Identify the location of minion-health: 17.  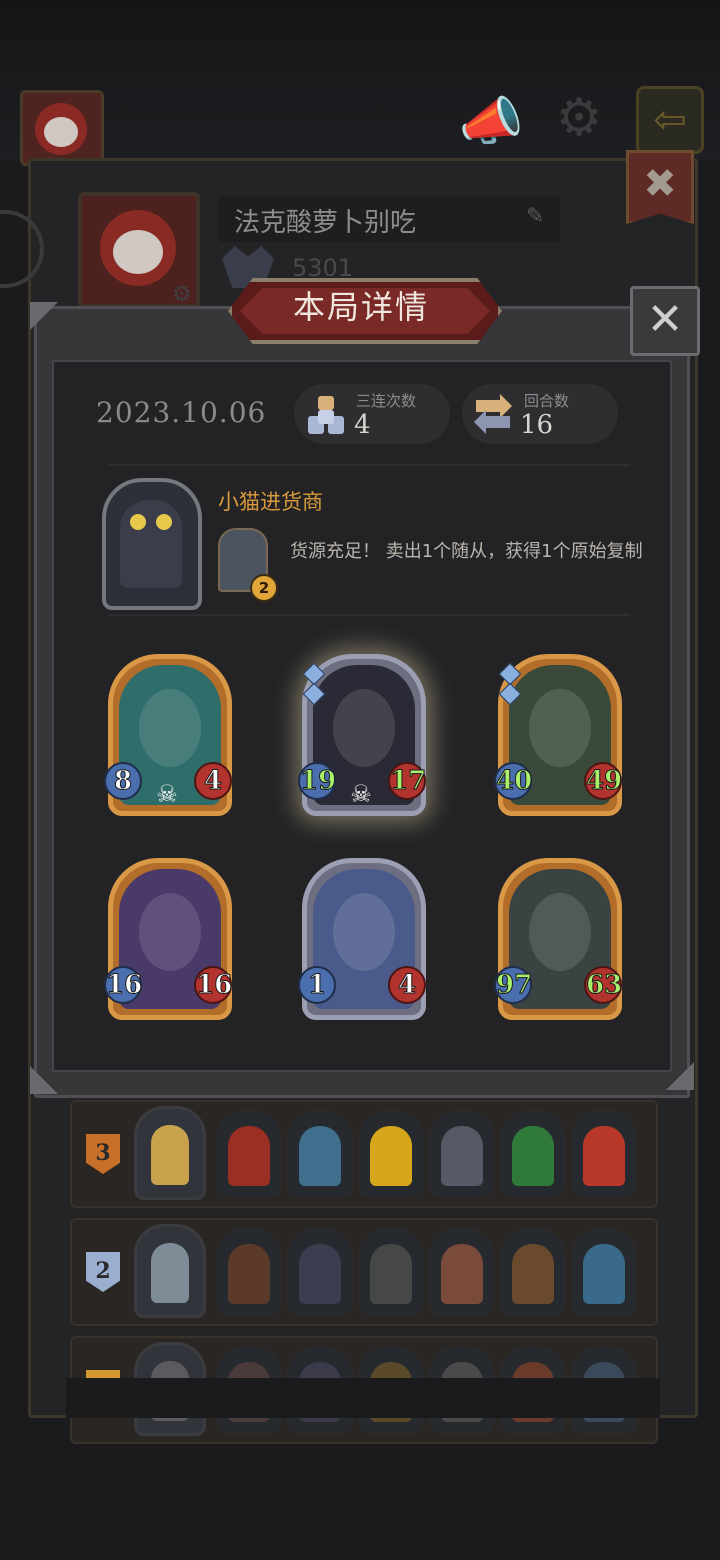
(407, 781).